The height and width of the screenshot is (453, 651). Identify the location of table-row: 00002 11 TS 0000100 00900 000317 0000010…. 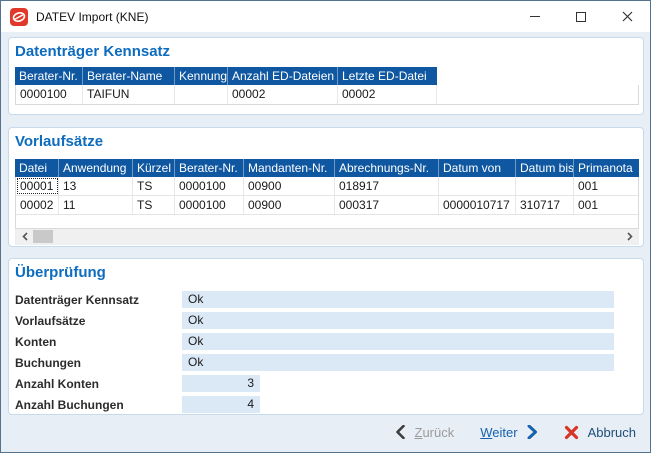
(327, 205).